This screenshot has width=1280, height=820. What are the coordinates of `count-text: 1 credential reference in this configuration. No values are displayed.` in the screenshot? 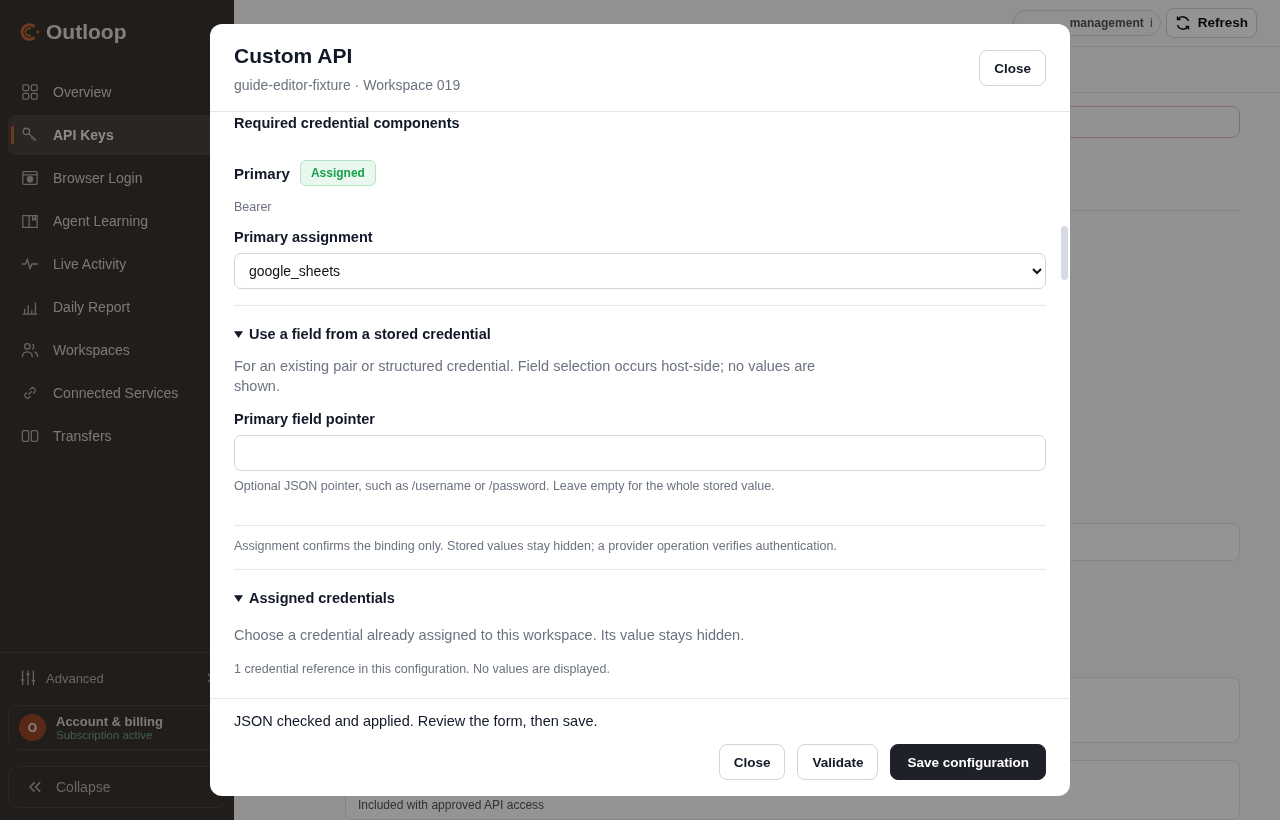 It's located at (422, 669).